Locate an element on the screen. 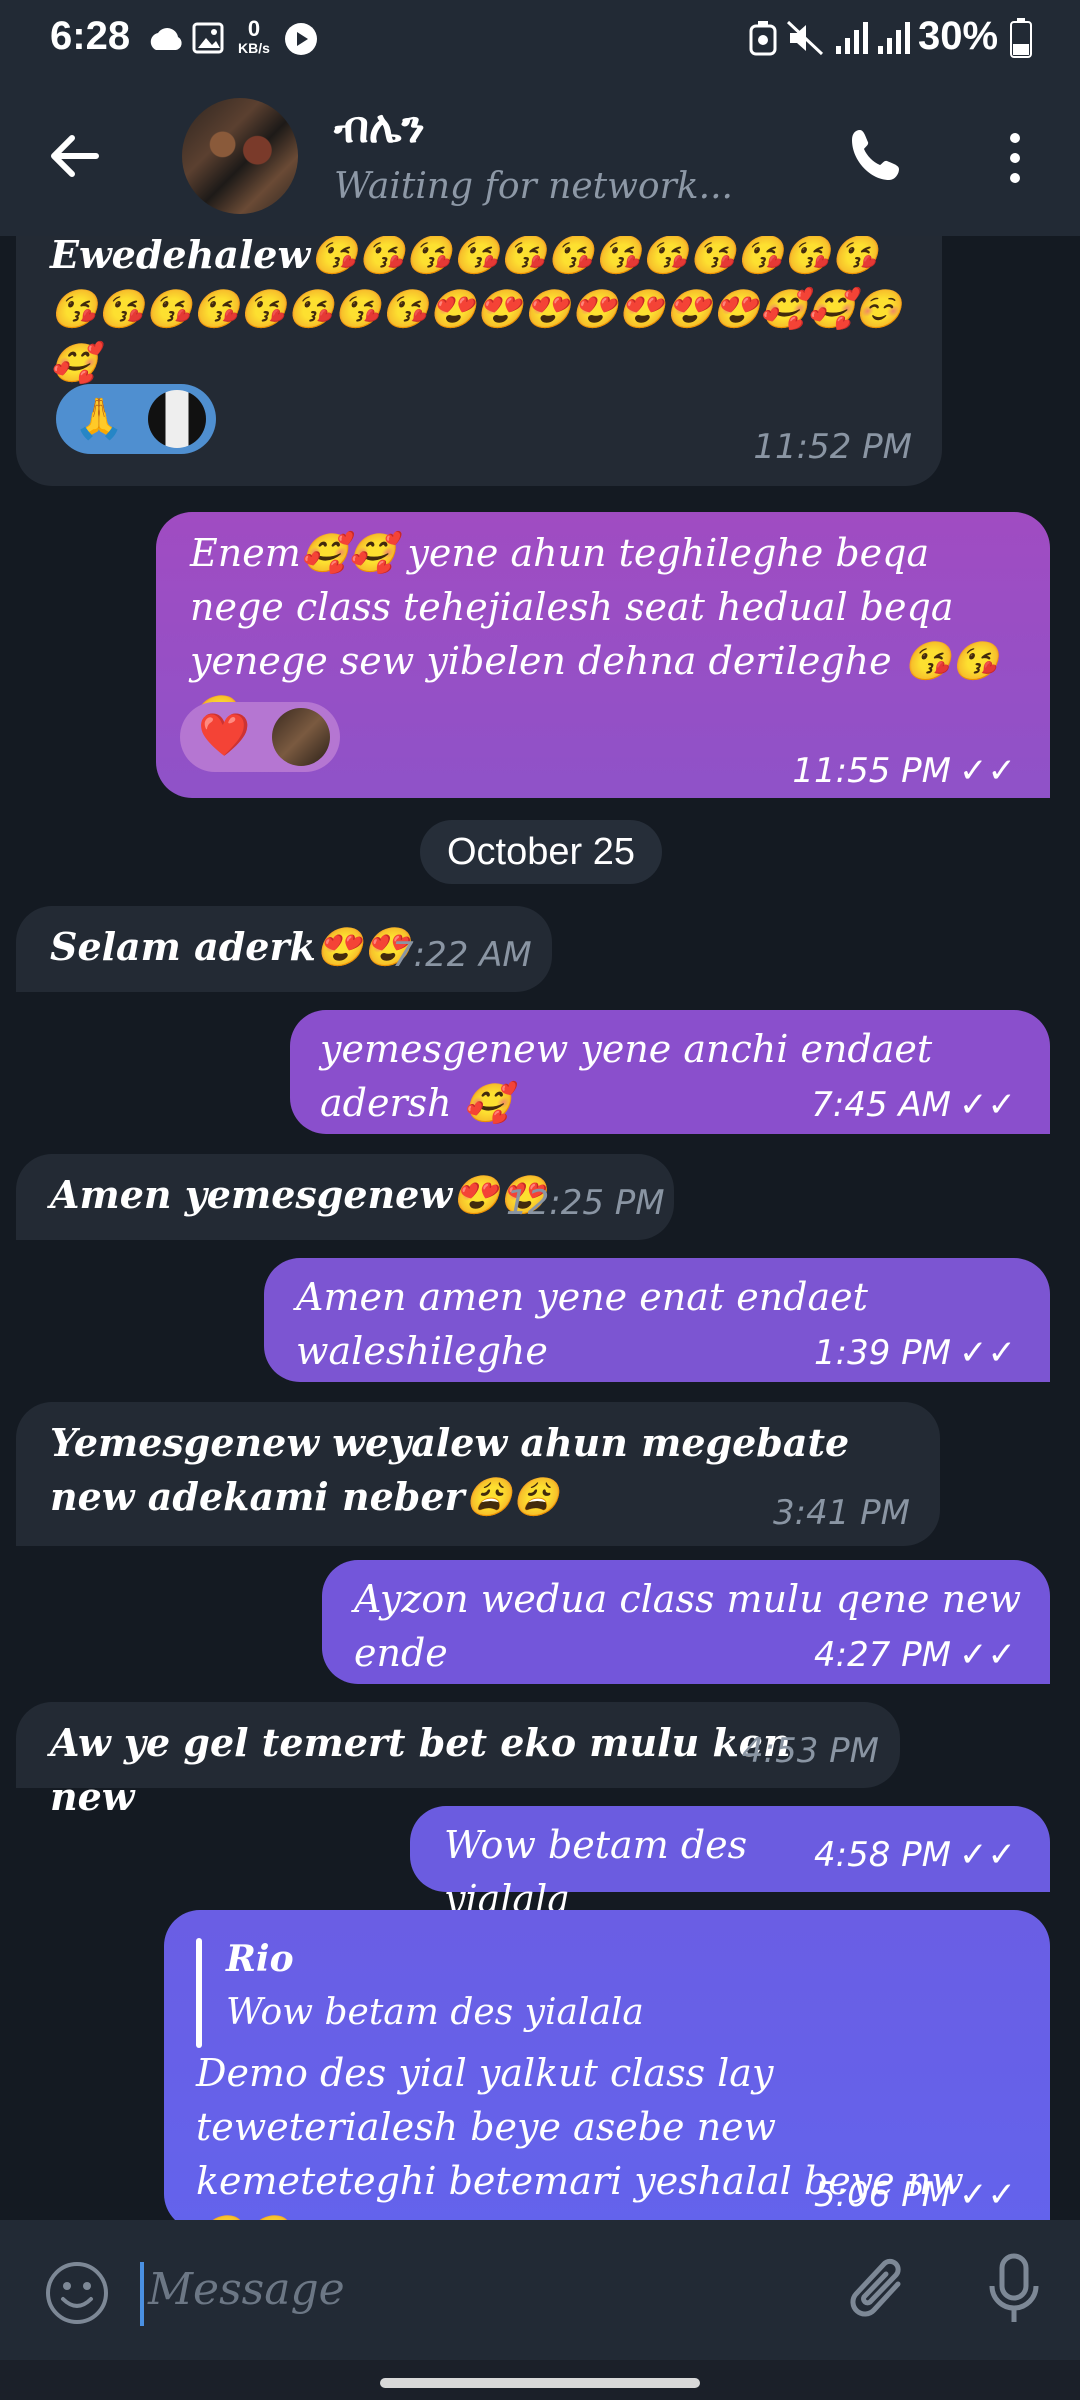  message-time: 11:52 PM is located at coordinates (832, 447).